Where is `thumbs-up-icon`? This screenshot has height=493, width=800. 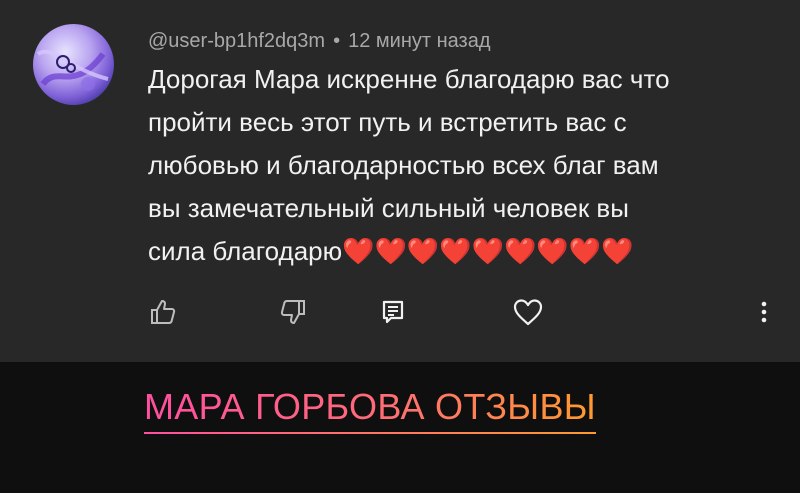
thumbs-up-icon is located at coordinates (163, 312).